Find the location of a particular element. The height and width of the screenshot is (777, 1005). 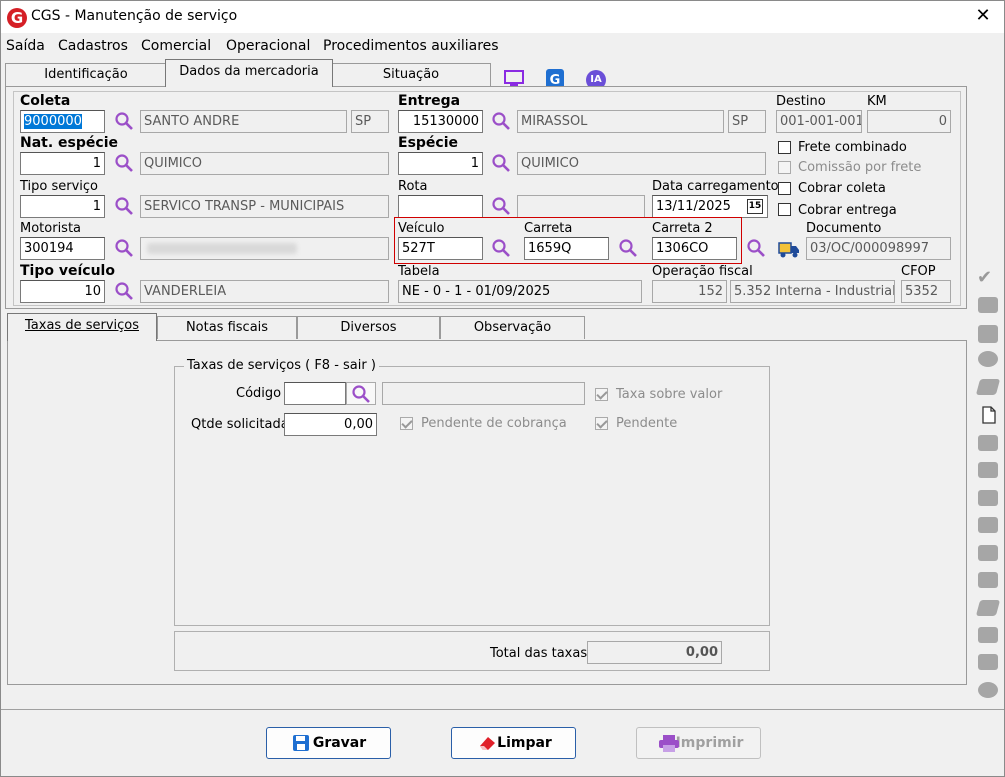

check-icon: ✔ is located at coordinates (984, 277).